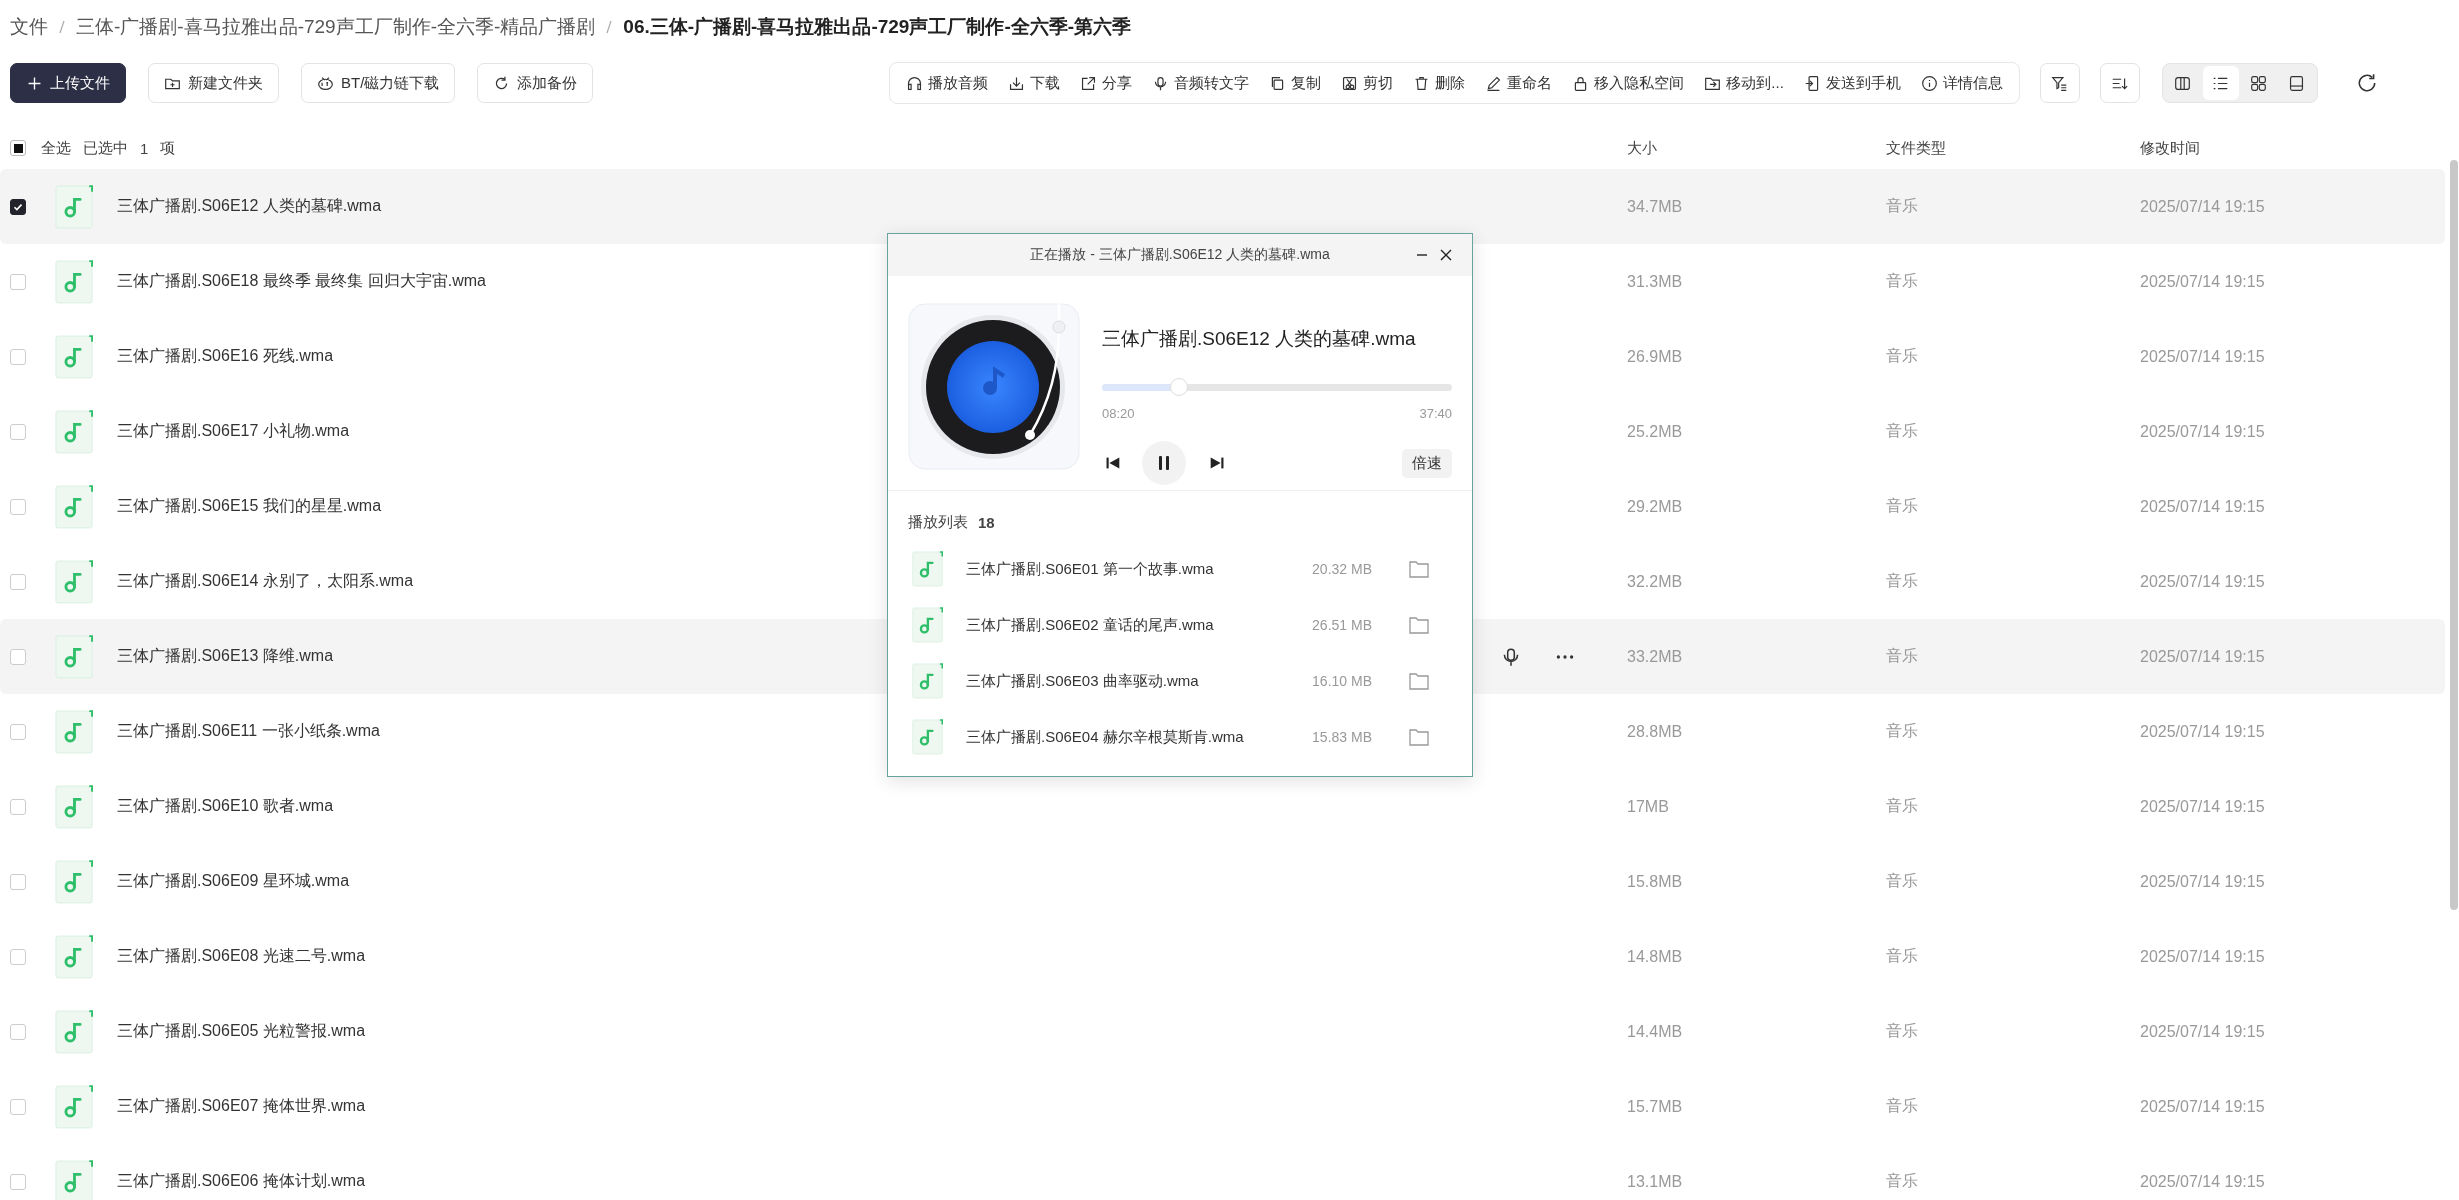 This screenshot has height=1200, width=2459. Describe the element at coordinates (1367, 83) in the screenshot. I see `action-button: 剪切` at that location.